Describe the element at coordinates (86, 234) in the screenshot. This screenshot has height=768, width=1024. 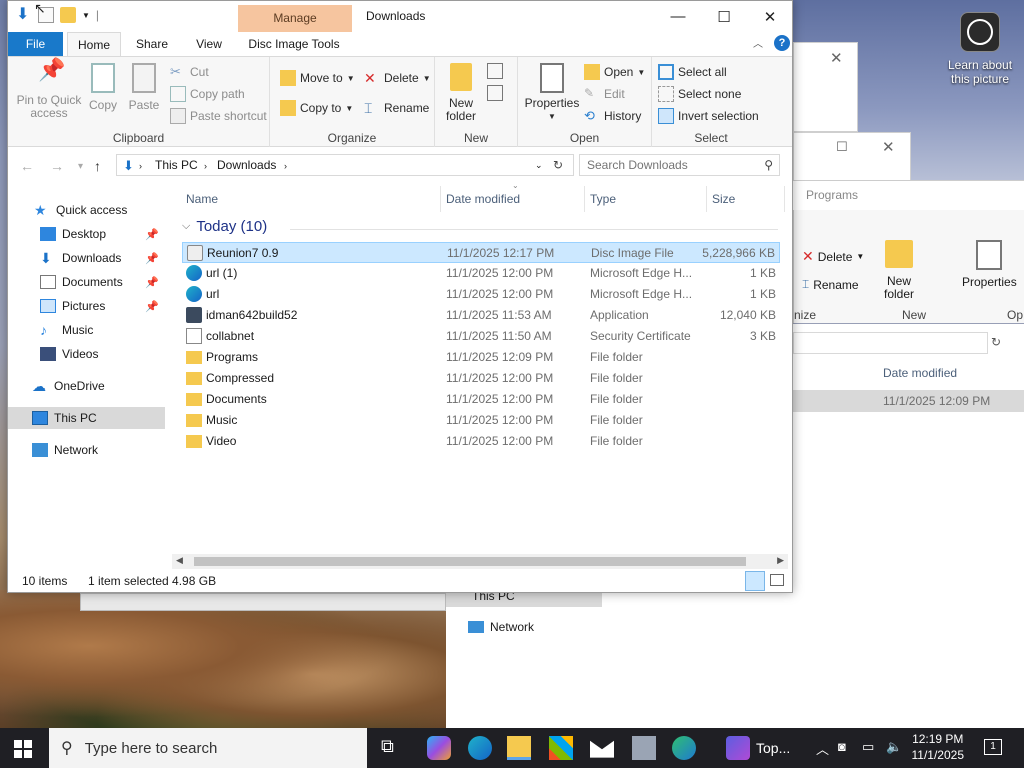
I see `nav-desktop: Desktop 📌` at that location.